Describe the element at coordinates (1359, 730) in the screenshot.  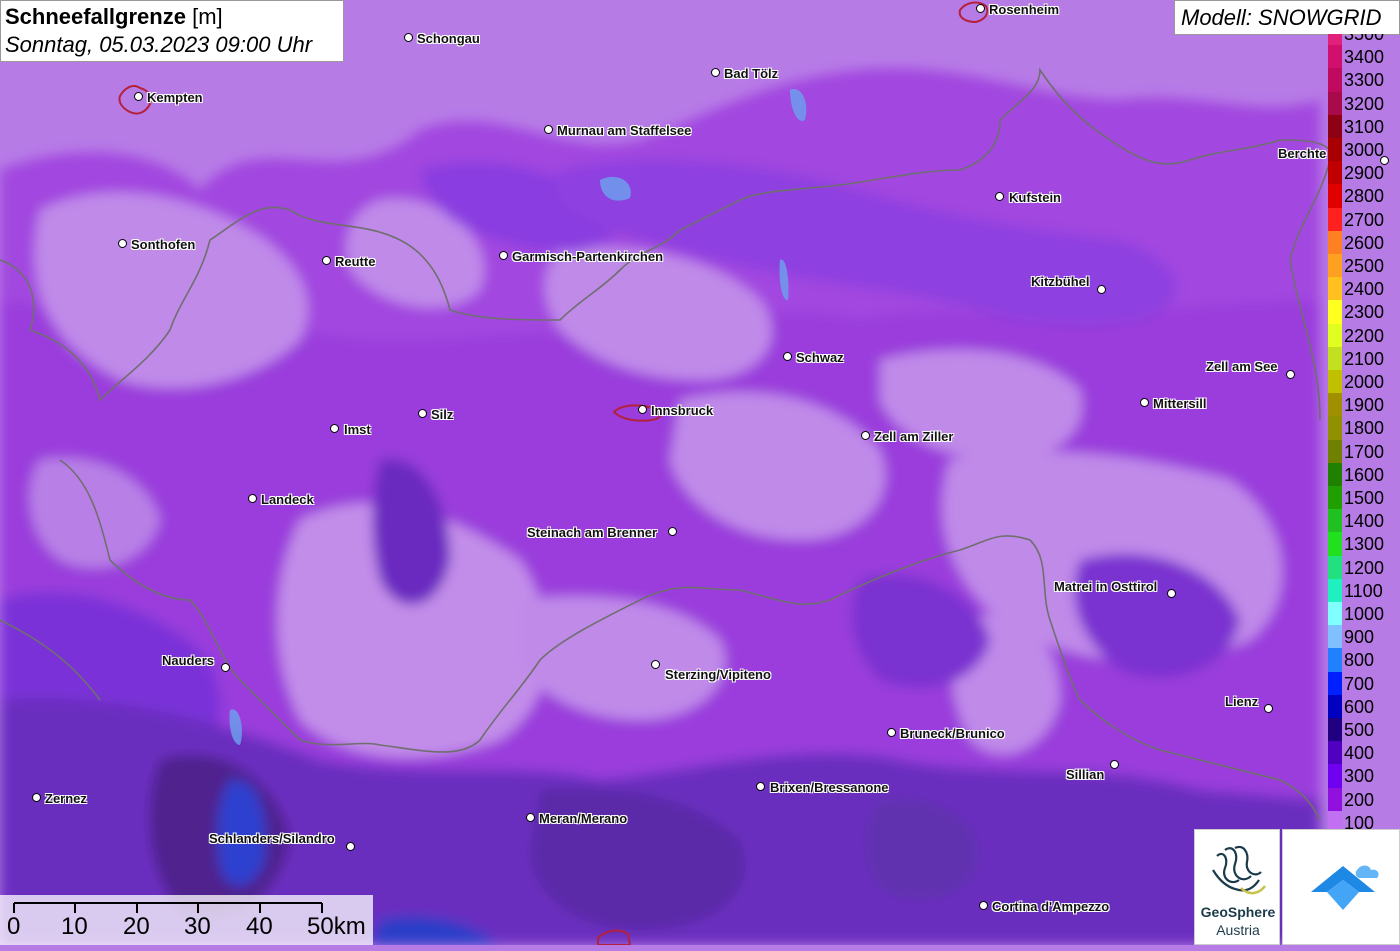
I see `legend-label: 500` at that location.